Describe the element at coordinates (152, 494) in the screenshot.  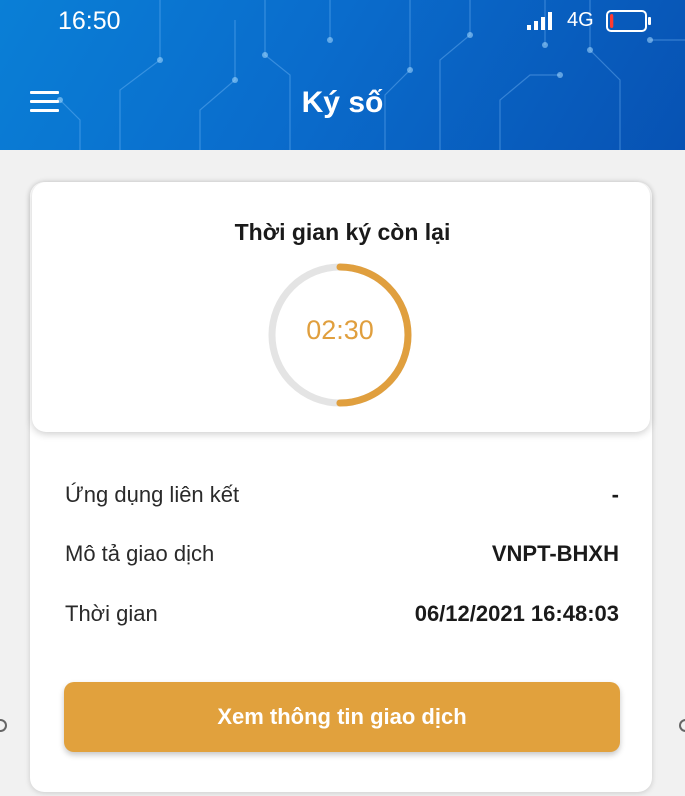
I see `detail-label-linked-app: Ứng dụng liên kết` at that location.